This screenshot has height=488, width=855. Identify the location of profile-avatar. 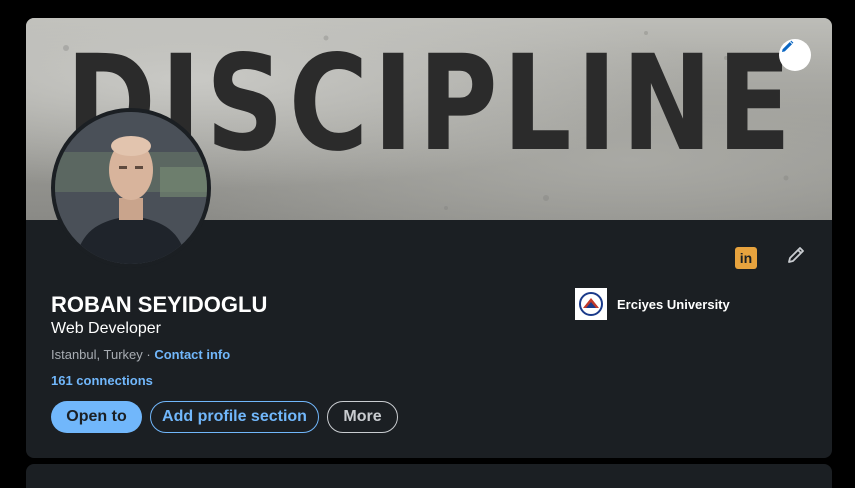
(131, 188).